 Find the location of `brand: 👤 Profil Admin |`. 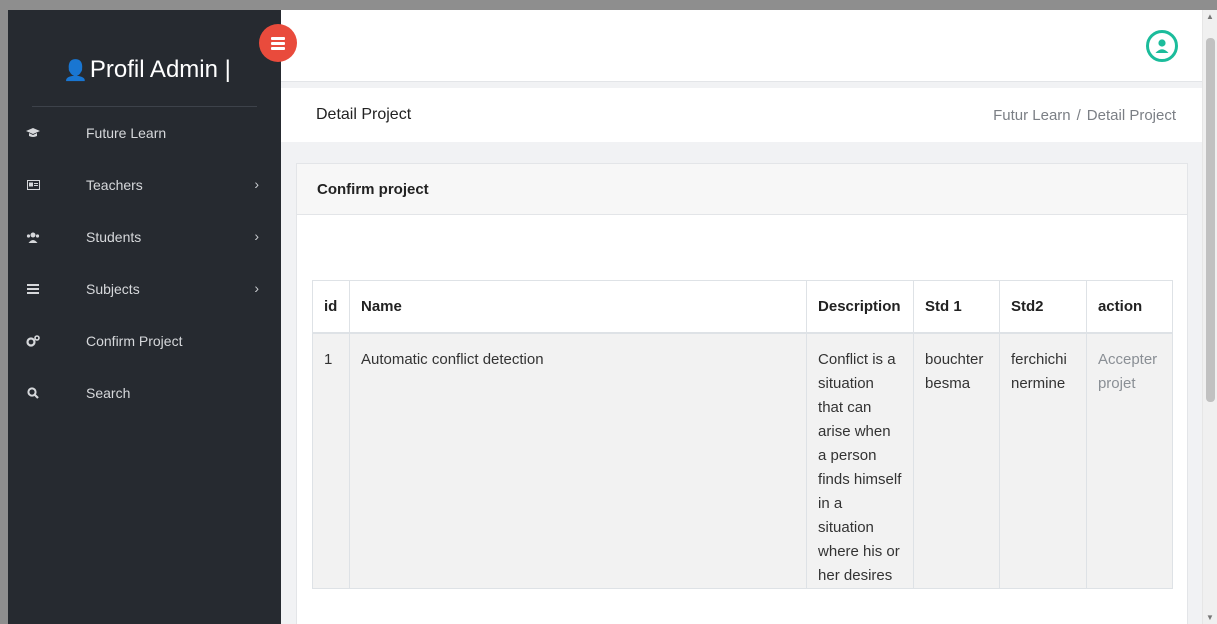

brand: 👤 Profil Admin | is located at coordinates (147, 70).